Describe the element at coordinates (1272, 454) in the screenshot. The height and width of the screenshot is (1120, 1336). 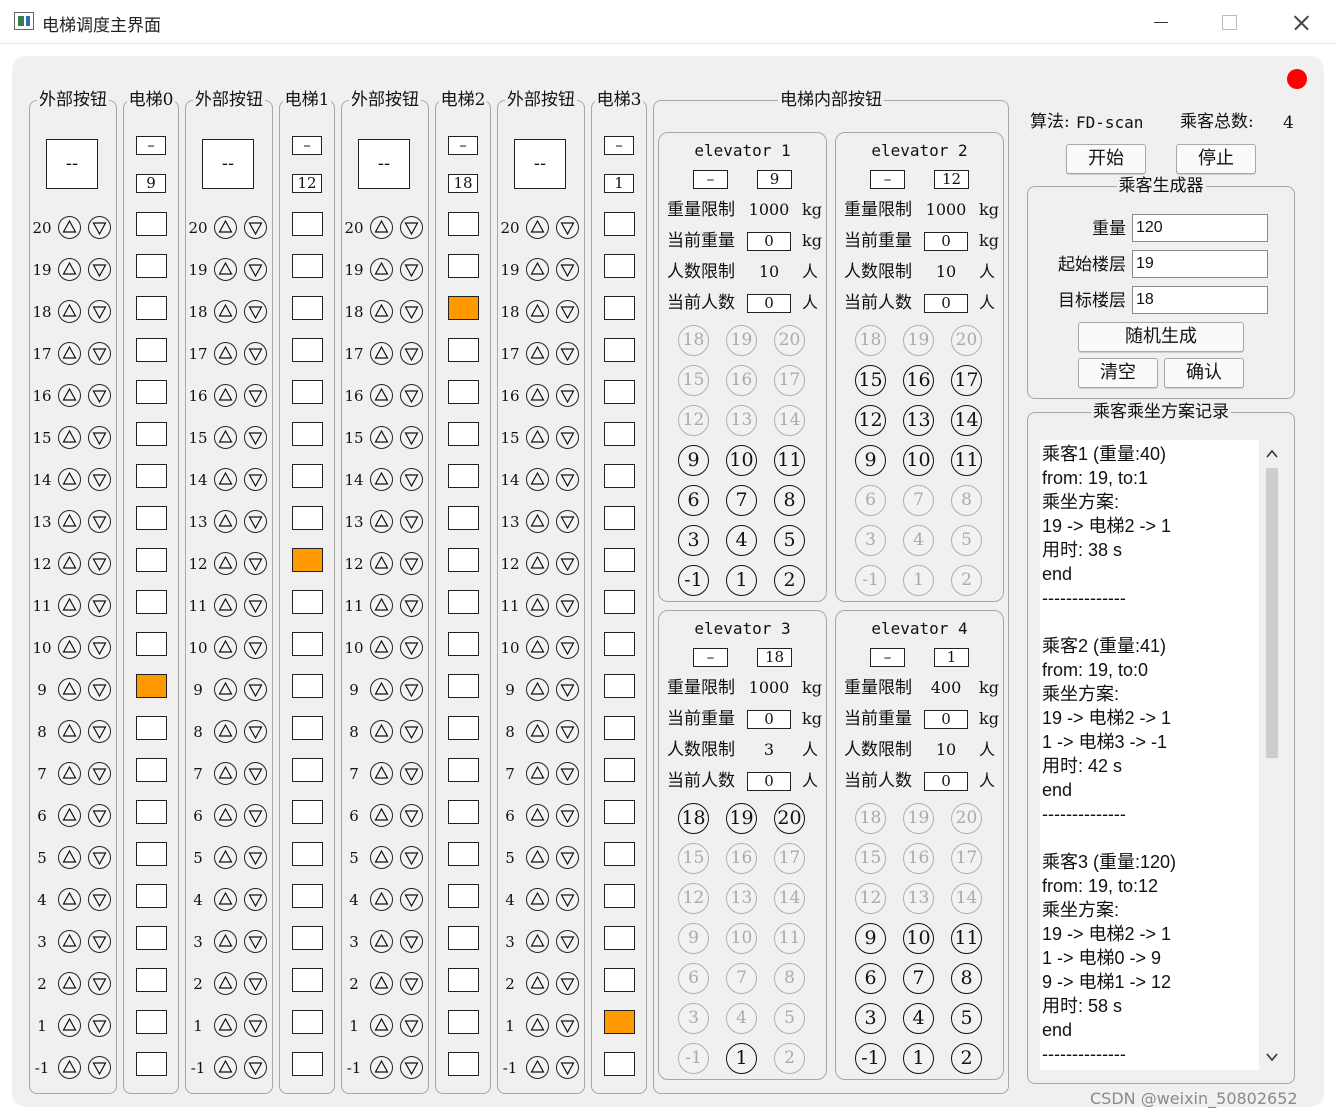
I see `scroll-up-icon` at that location.